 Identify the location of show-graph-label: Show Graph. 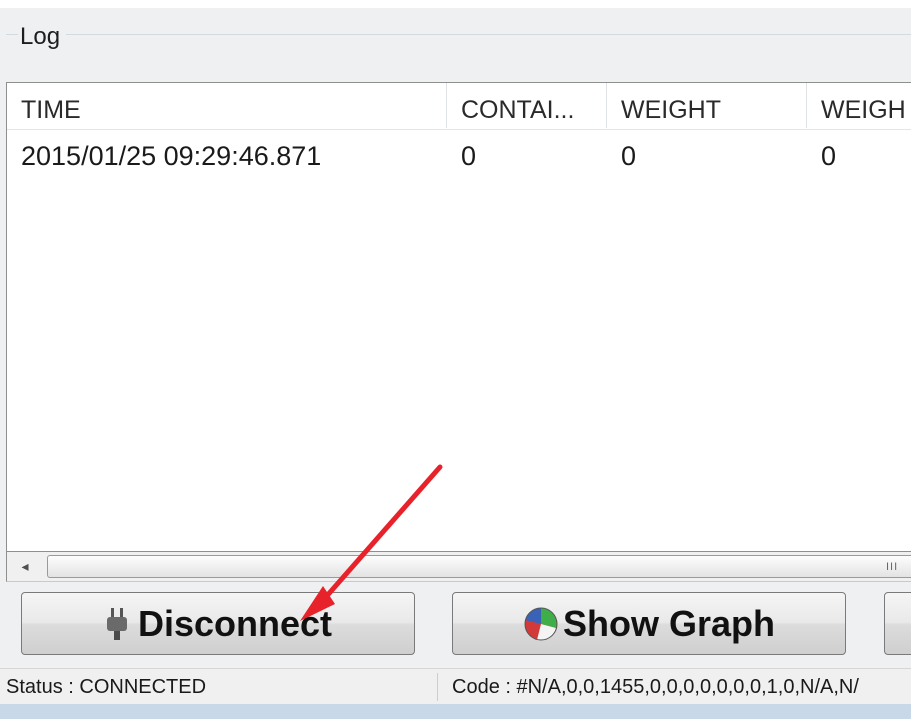
(668, 623).